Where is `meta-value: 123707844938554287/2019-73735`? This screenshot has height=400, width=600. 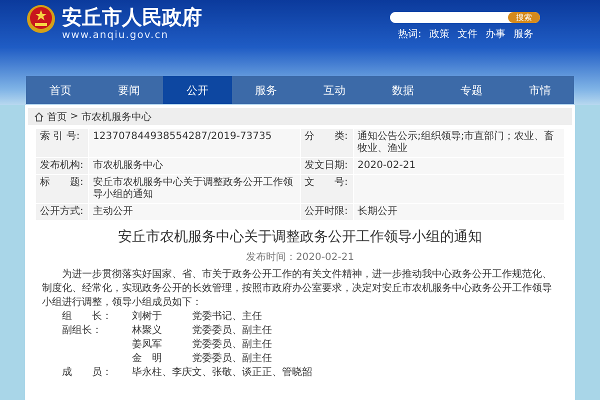
meta-value: 123707844938554287/2019-73735 is located at coordinates (194, 143).